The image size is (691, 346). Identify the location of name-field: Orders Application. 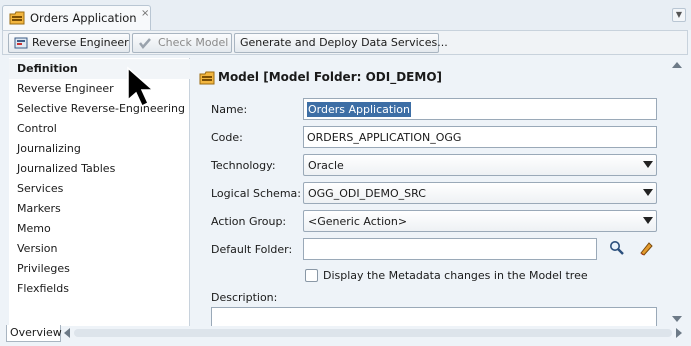
(480, 109).